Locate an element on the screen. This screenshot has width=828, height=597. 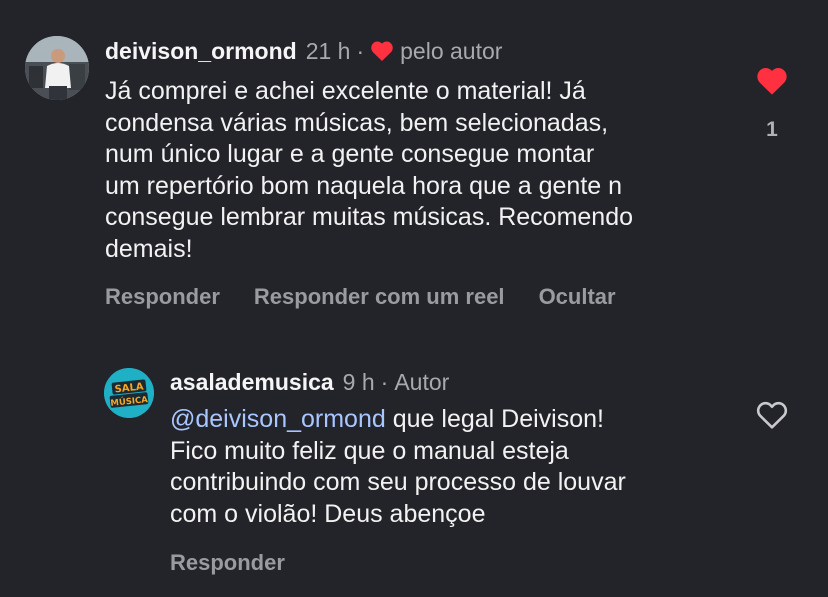
like-column: 1 is located at coordinates (772, 104).